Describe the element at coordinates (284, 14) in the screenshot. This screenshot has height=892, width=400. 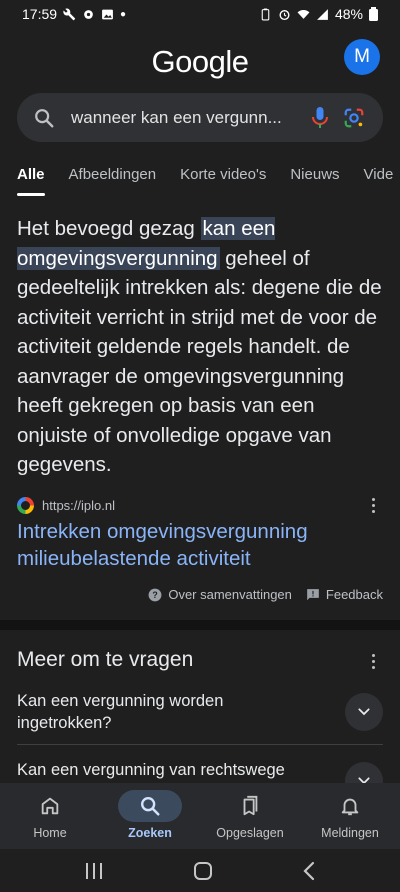
I see `alarm-icon` at that location.